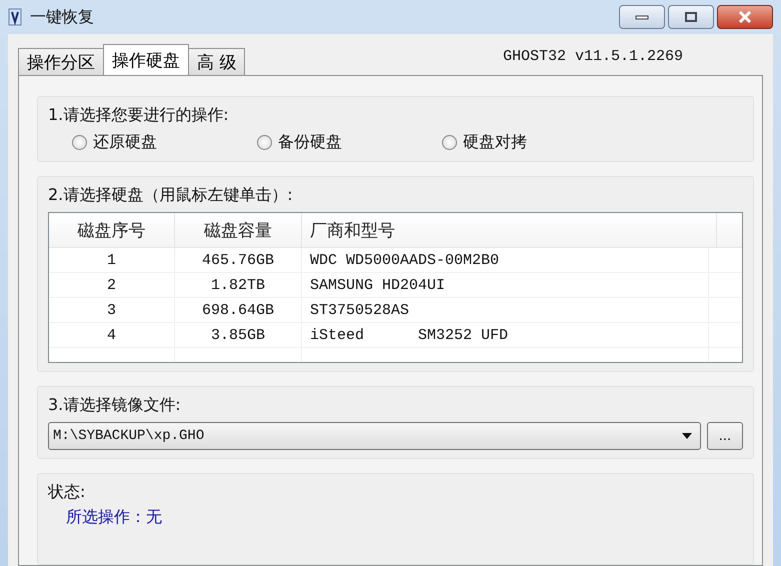 This screenshot has height=566, width=781. Describe the element at coordinates (505, 260) in the screenshot. I see `table-cell: WDC WD5000AADS-00M2B0` at that location.